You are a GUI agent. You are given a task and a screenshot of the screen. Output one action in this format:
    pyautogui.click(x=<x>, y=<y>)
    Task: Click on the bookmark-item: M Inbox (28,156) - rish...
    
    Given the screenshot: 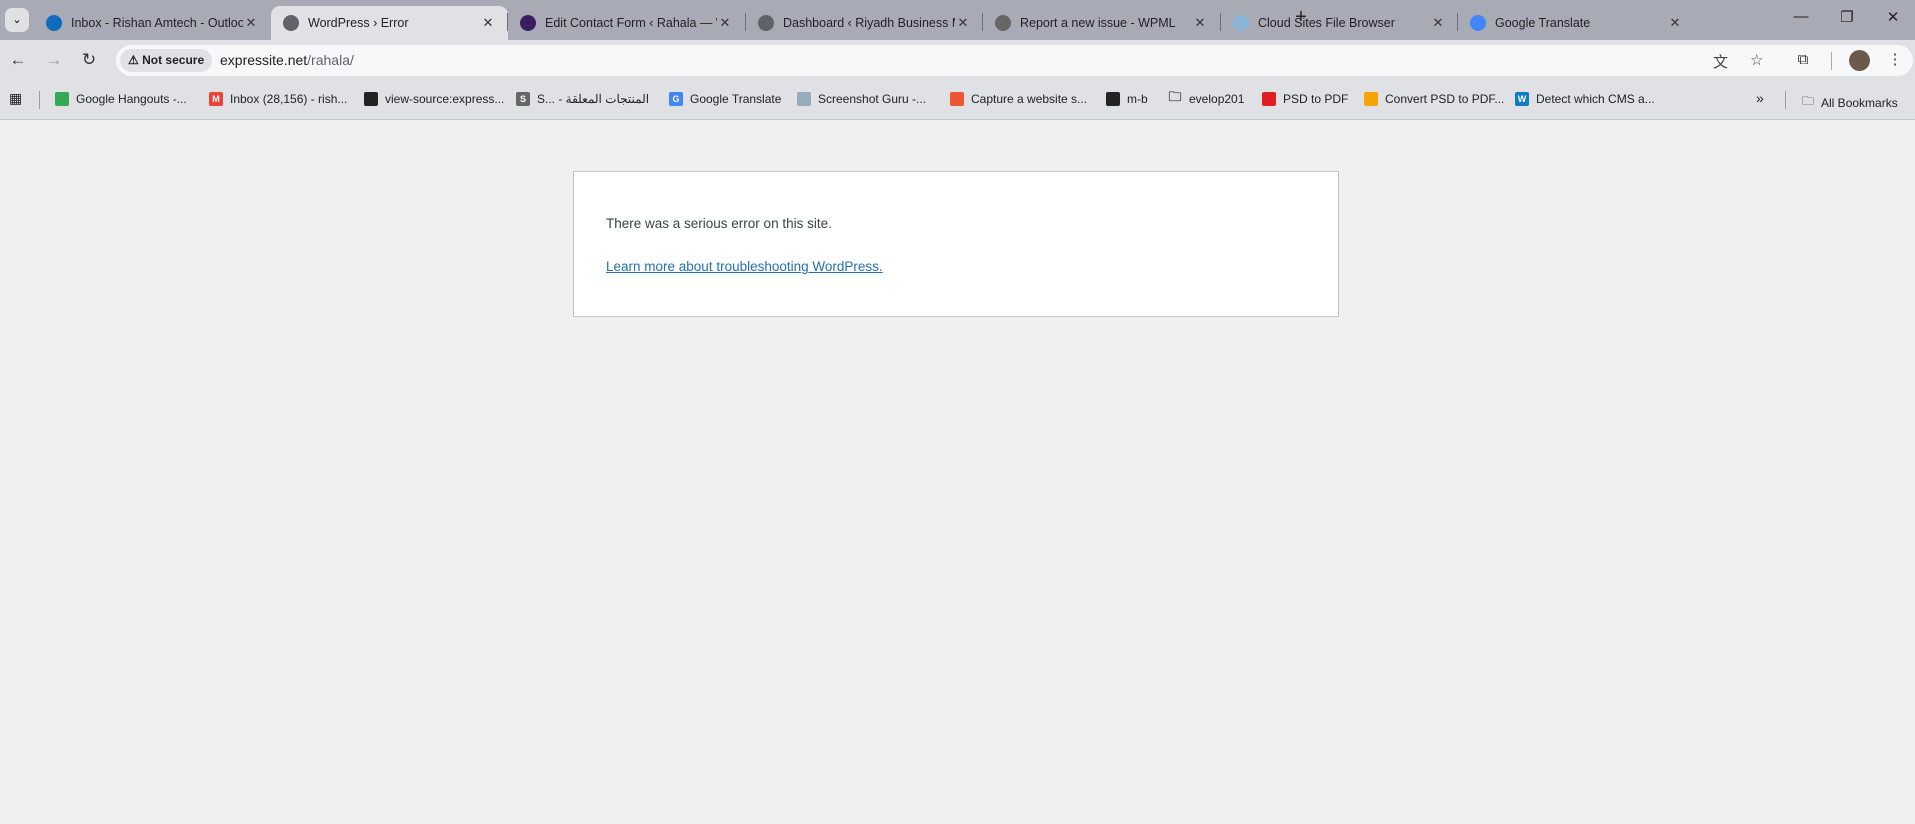 What is the action you would take?
    pyautogui.click(x=278, y=99)
    